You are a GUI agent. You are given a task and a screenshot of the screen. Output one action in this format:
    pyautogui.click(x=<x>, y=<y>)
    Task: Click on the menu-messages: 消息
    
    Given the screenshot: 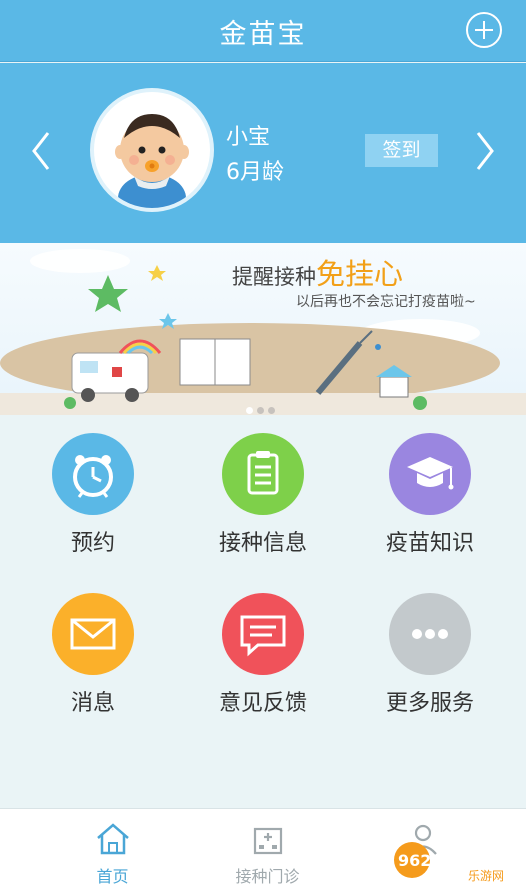 What is the action you would take?
    pyautogui.click(x=93, y=650)
    